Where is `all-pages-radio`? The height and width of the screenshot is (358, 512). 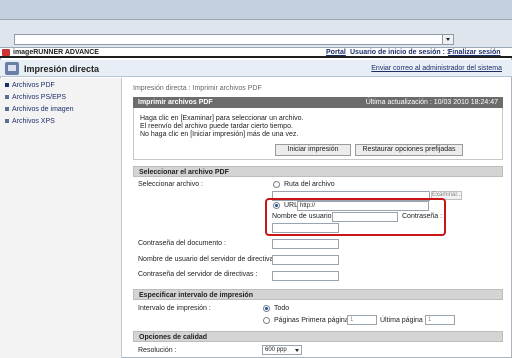
all-pages-radio is located at coordinates (266, 308).